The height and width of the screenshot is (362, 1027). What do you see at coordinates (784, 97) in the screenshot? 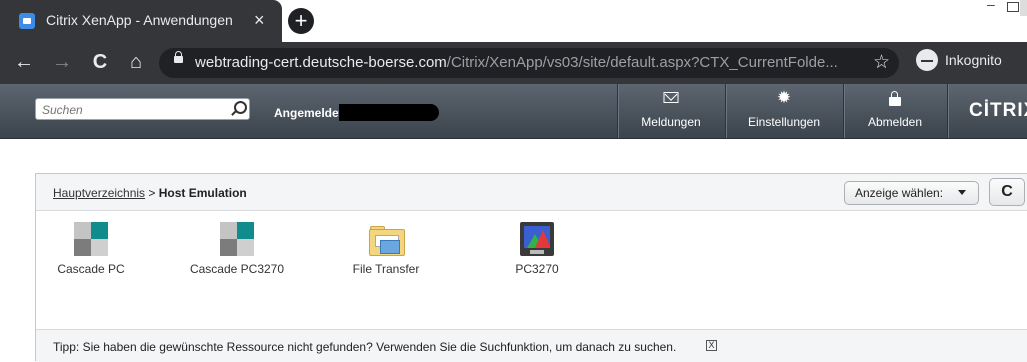
I see `gear-icon: ✹` at bounding box center [784, 97].